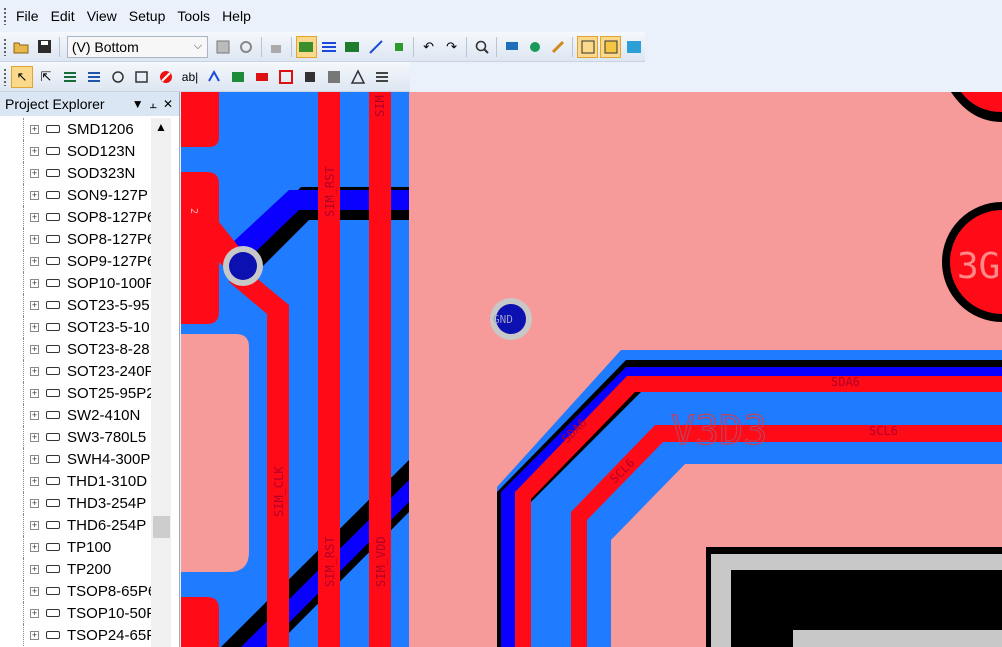  What do you see at coordinates (94, 77) in the screenshot?
I see `add-bus-icon` at bounding box center [94, 77].